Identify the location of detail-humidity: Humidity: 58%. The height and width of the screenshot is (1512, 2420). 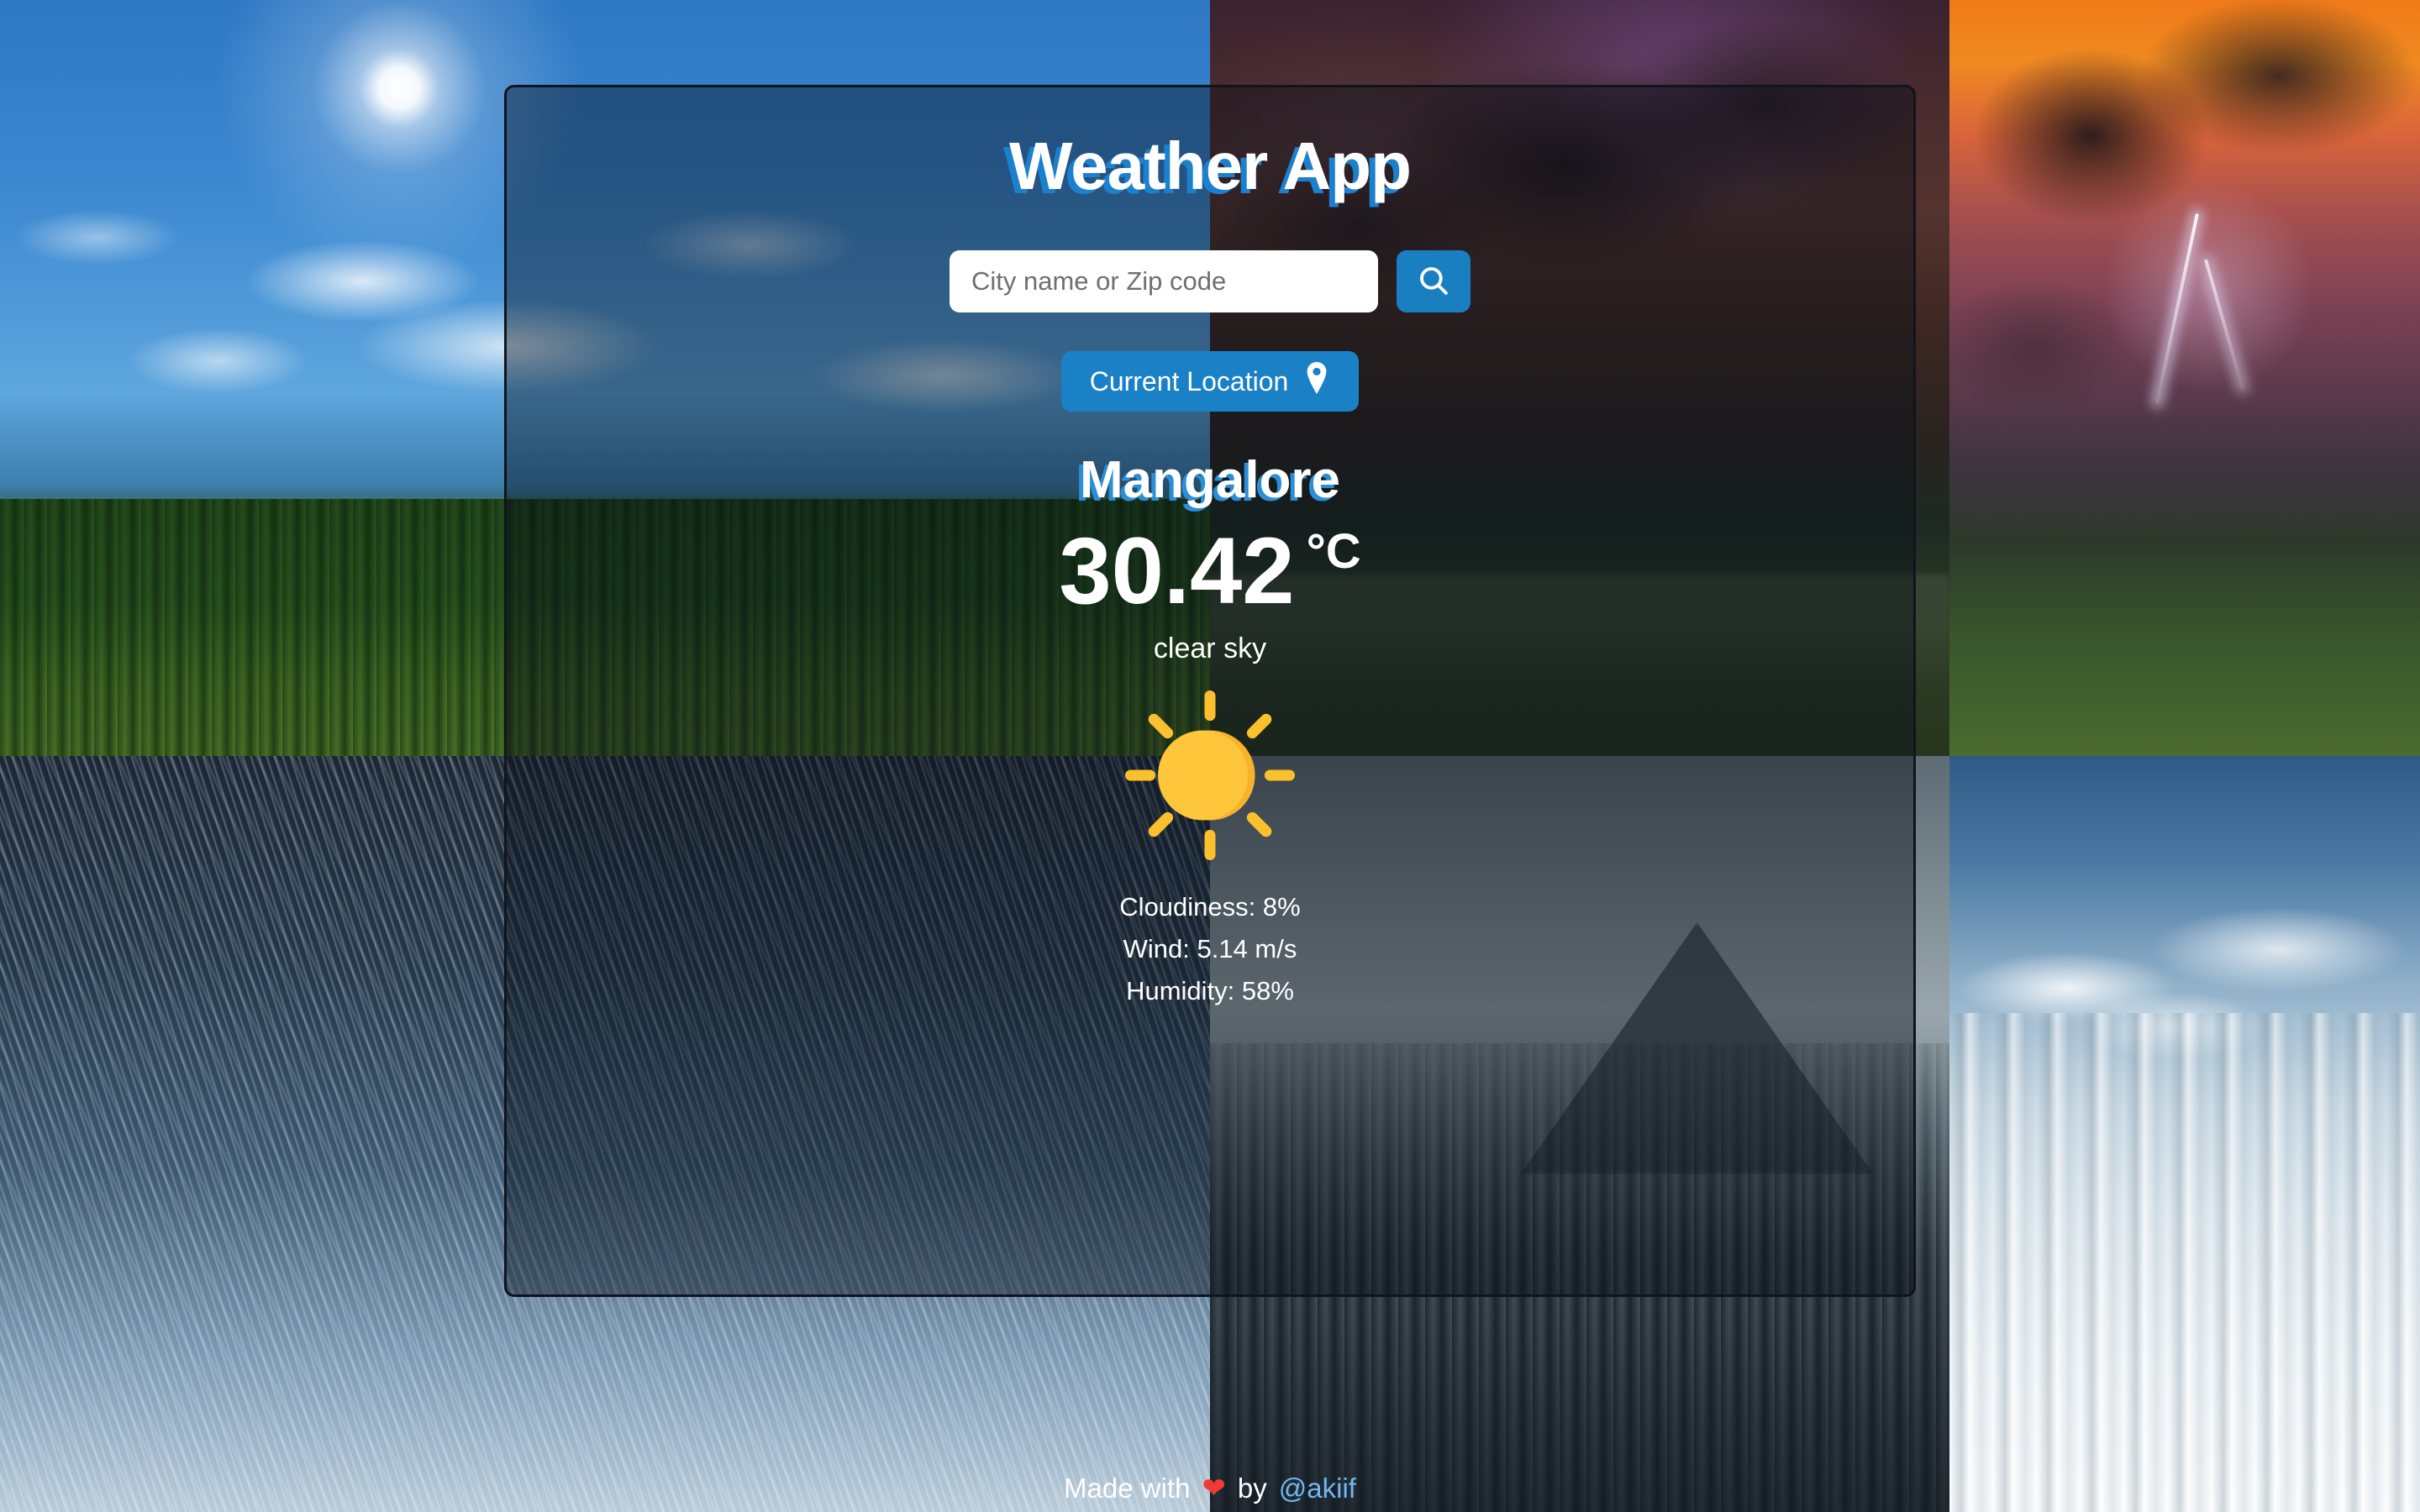
(1210, 991).